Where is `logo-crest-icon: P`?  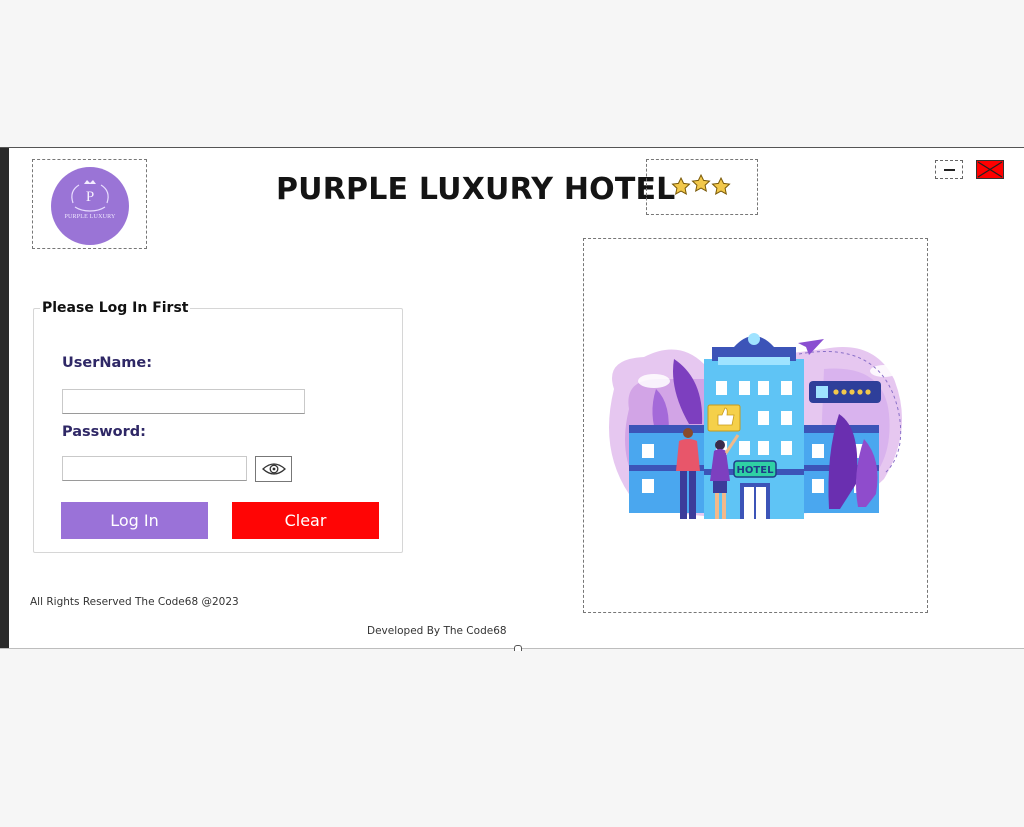
logo-crest-icon: P is located at coordinates (90, 196).